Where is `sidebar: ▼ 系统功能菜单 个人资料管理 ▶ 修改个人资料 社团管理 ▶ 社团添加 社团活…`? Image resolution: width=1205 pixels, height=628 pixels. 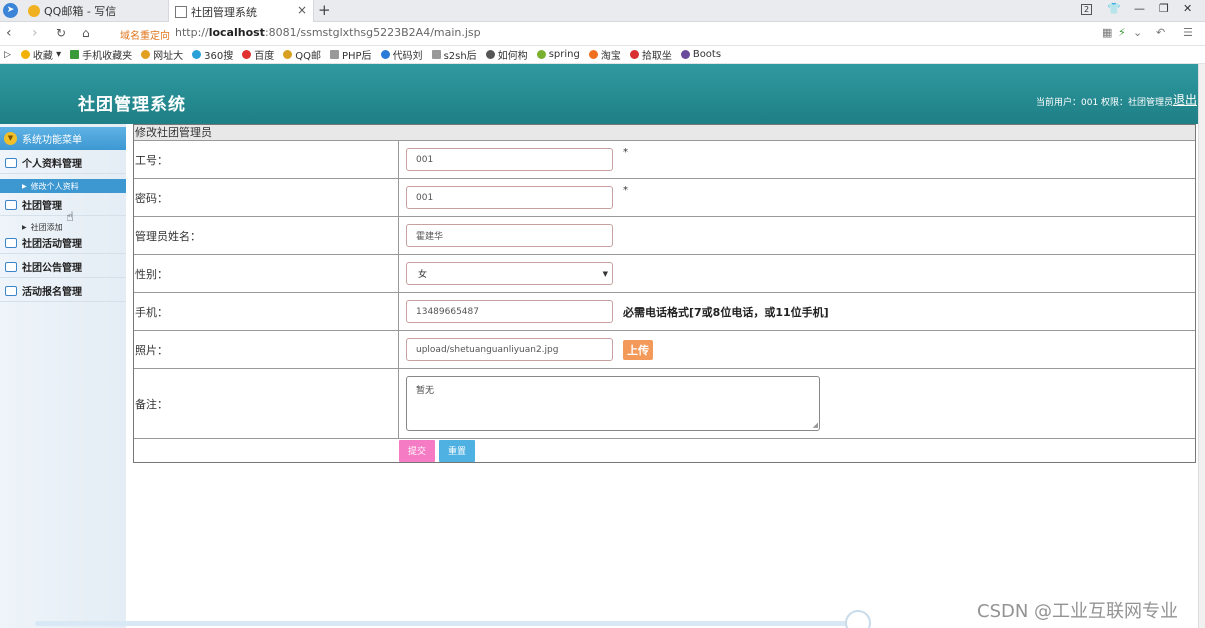
sidebar: ▼ 系统功能菜单 个人资料管理 ▶ 修改个人资料 社团管理 ▶ 社团添加 社团活… is located at coordinates (63, 376).